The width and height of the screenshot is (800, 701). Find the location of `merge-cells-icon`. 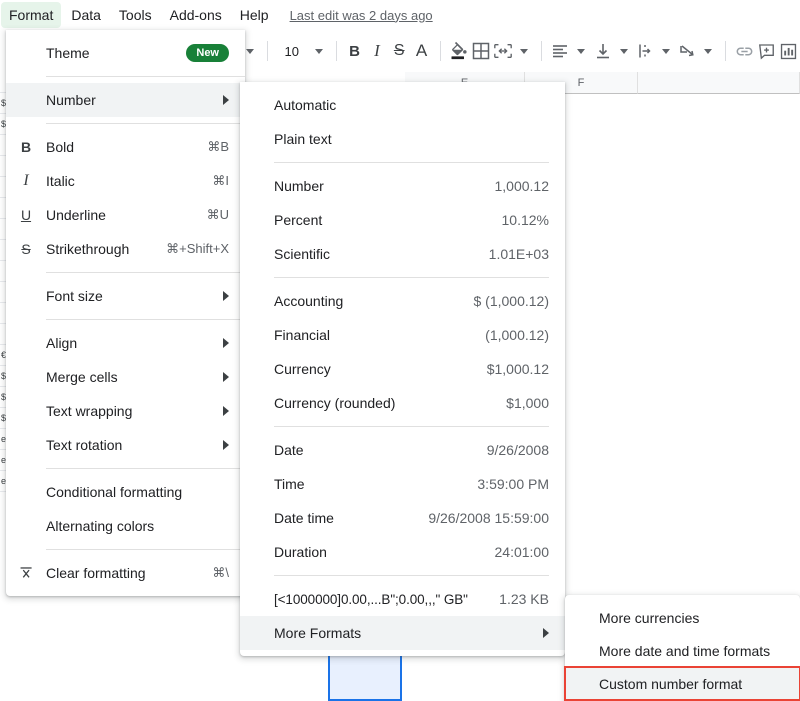

merge-cells-icon is located at coordinates (503, 51).